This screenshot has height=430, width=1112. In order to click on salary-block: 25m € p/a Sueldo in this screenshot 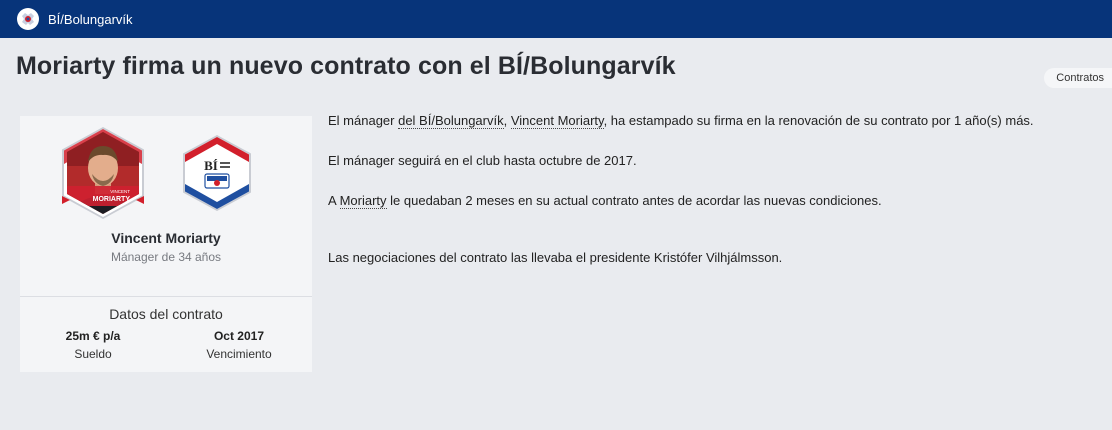, I will do `click(93, 345)`.